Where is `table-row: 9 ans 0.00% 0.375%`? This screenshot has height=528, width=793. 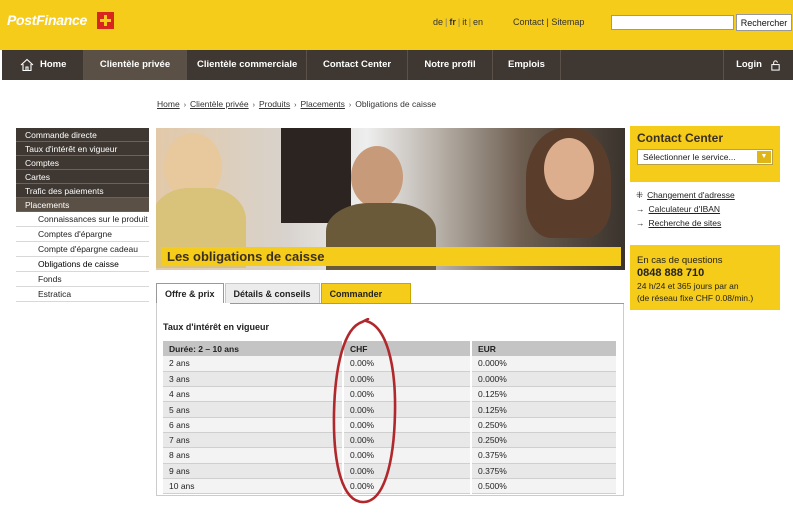 table-row: 9 ans 0.00% 0.375% is located at coordinates (390, 471).